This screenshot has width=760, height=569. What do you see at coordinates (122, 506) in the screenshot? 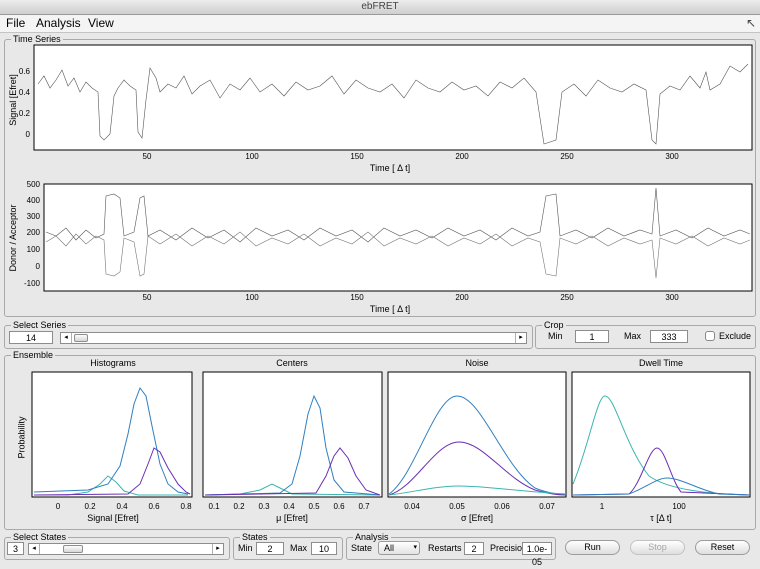
I see `histograms-xtick: 0.4` at bounding box center [122, 506].